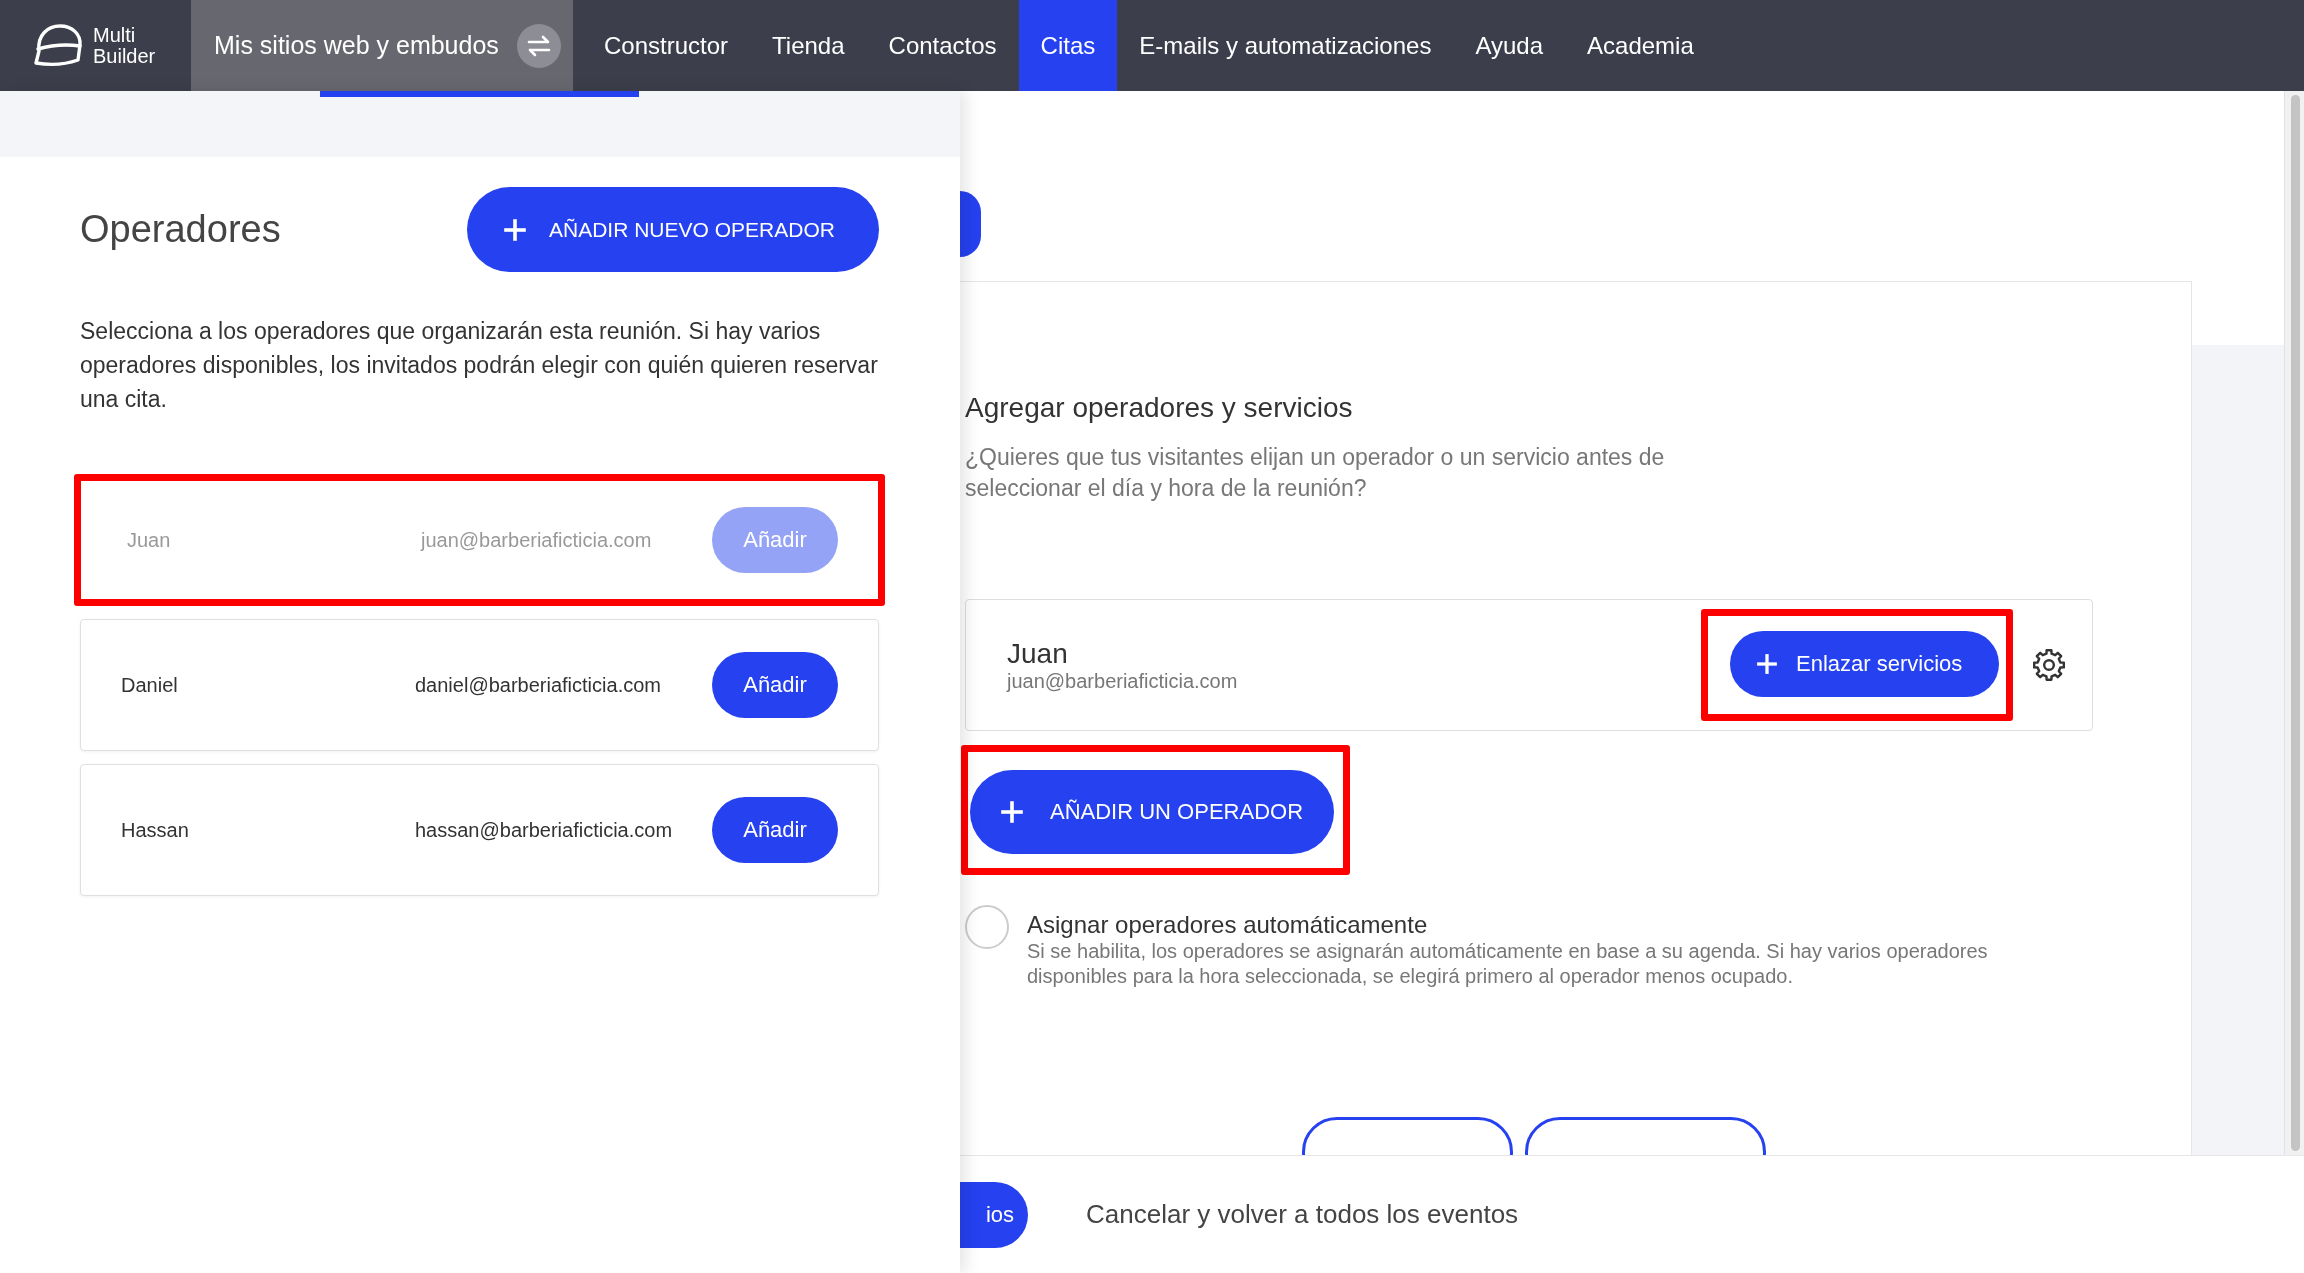 The width and height of the screenshot is (2304, 1273). Describe the element at coordinates (382, 45) in the screenshot. I see `site-switcher: Mis sitios web y embudos` at that location.